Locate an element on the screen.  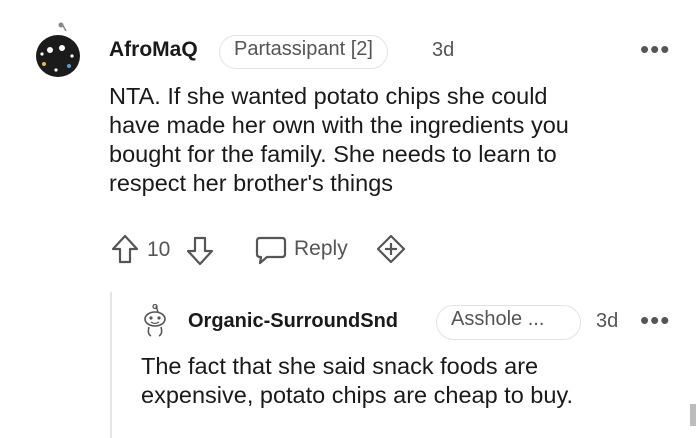
comment-username: AfroMaQ is located at coordinates (153, 50).